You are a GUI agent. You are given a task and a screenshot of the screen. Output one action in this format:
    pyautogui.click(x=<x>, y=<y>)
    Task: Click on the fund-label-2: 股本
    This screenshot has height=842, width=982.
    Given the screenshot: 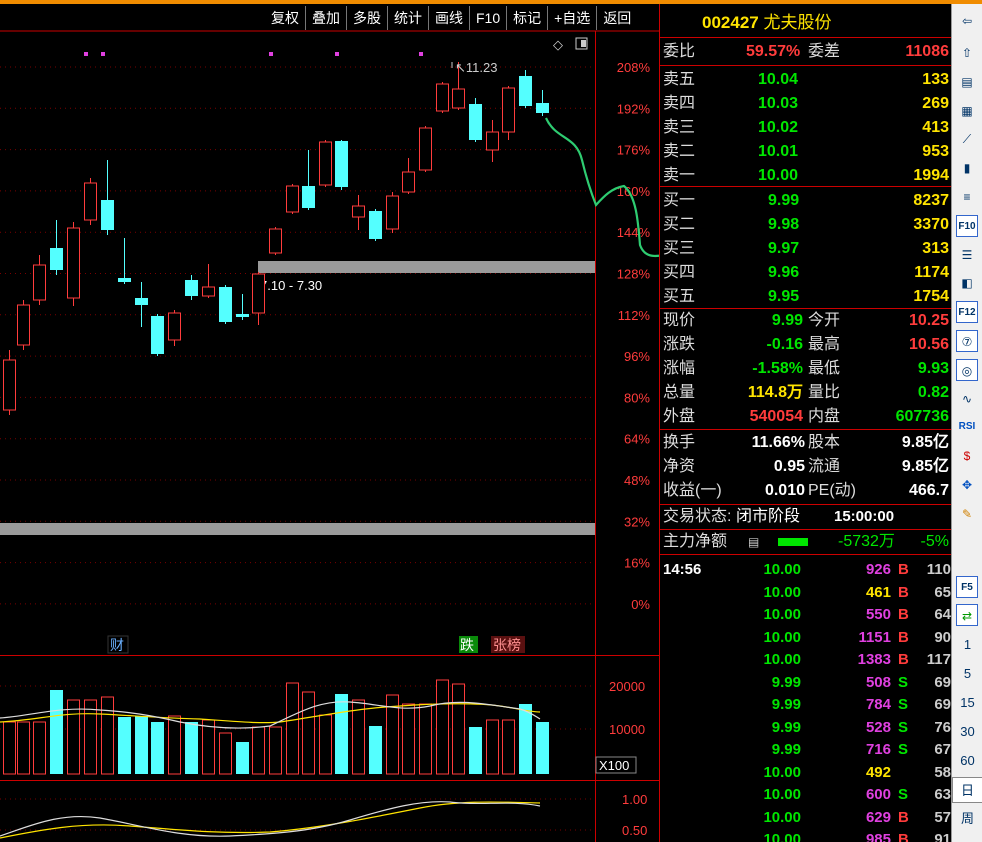 What is the action you would take?
    pyautogui.click(x=824, y=442)
    